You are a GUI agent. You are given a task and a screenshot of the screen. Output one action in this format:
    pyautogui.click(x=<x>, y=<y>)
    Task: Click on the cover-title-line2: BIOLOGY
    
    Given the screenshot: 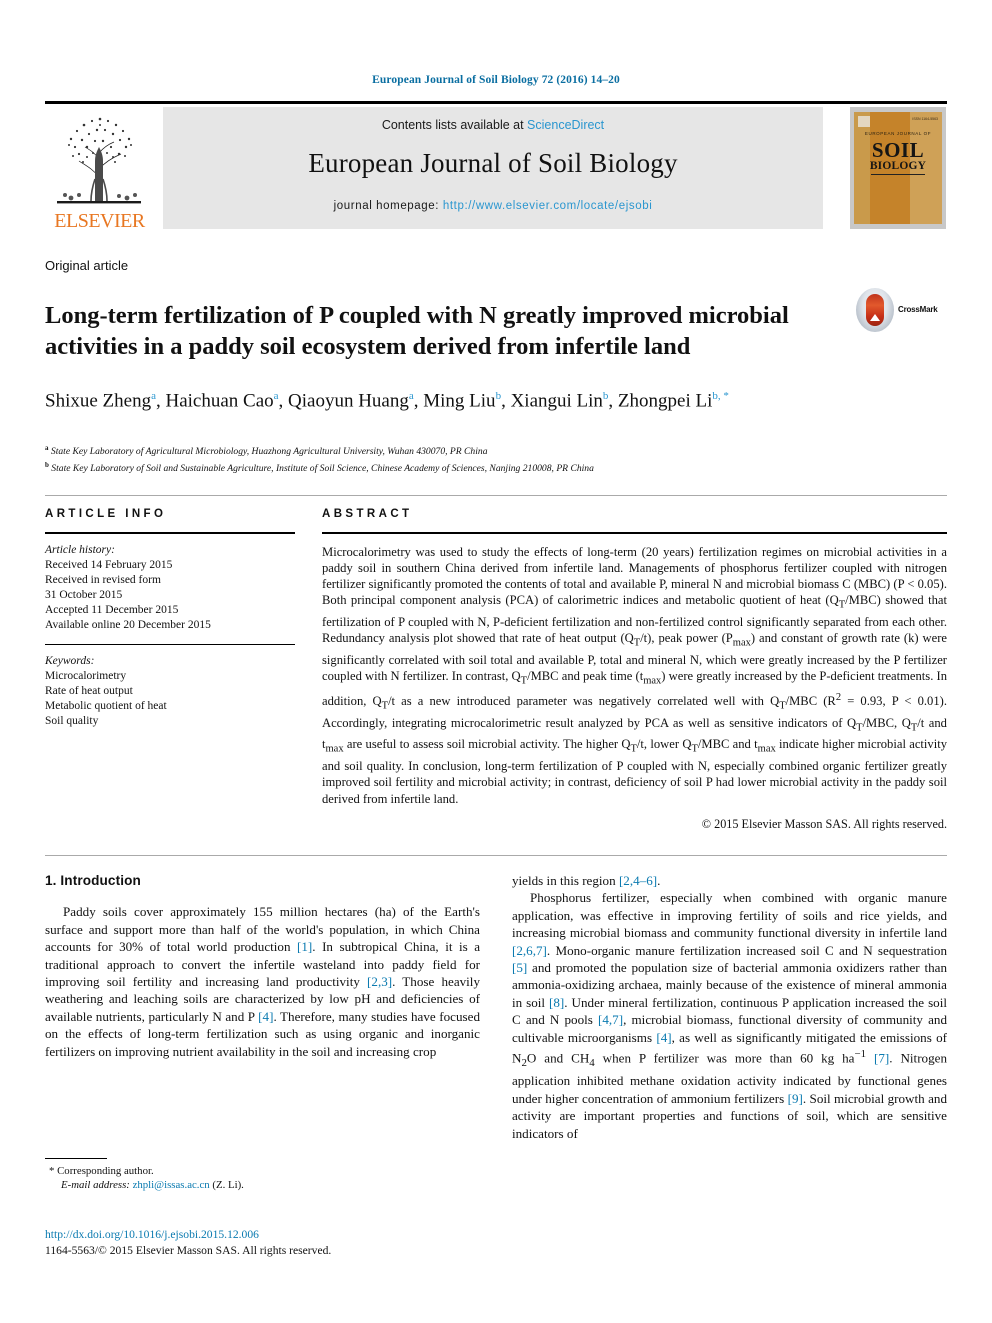 What is the action you would take?
    pyautogui.click(x=898, y=166)
    